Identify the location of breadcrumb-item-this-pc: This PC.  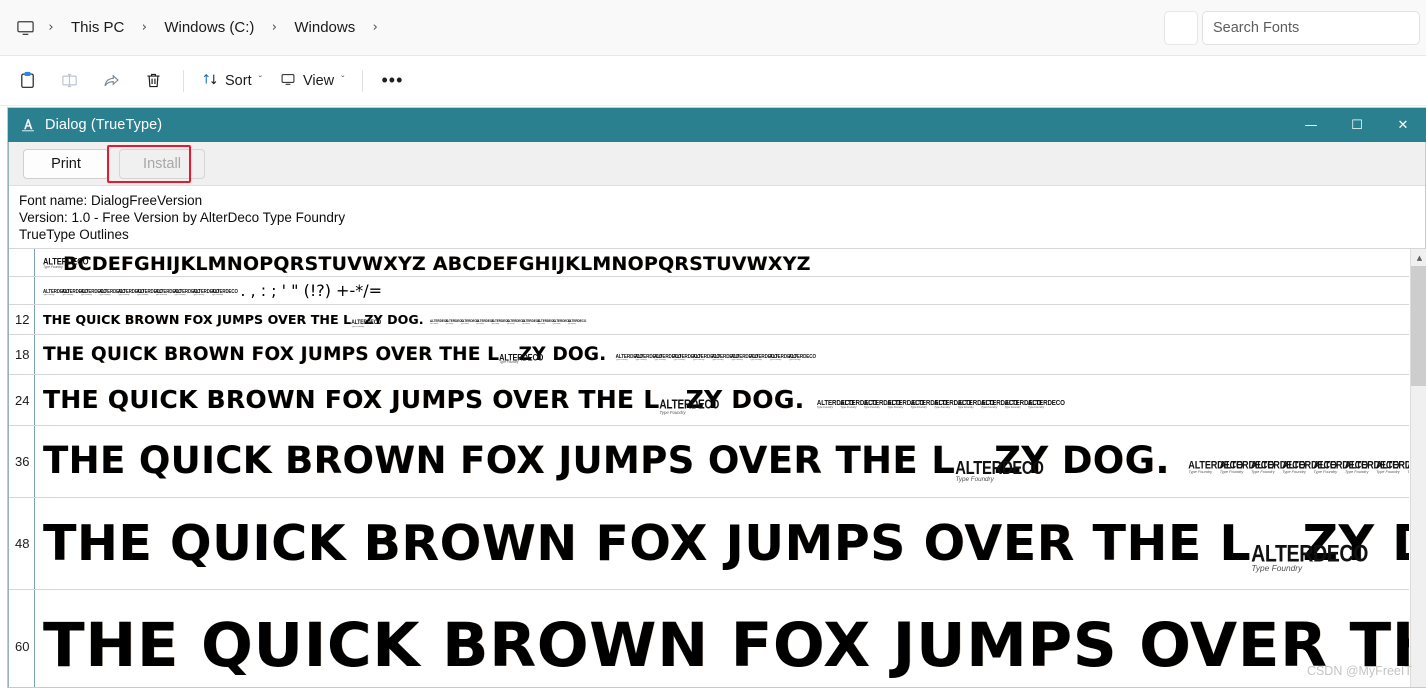
(97, 28).